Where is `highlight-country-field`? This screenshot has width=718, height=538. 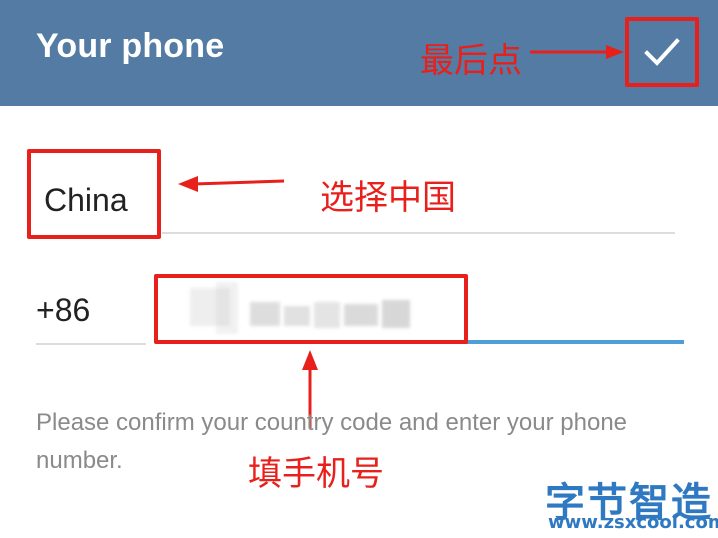
highlight-country-field is located at coordinates (94, 194).